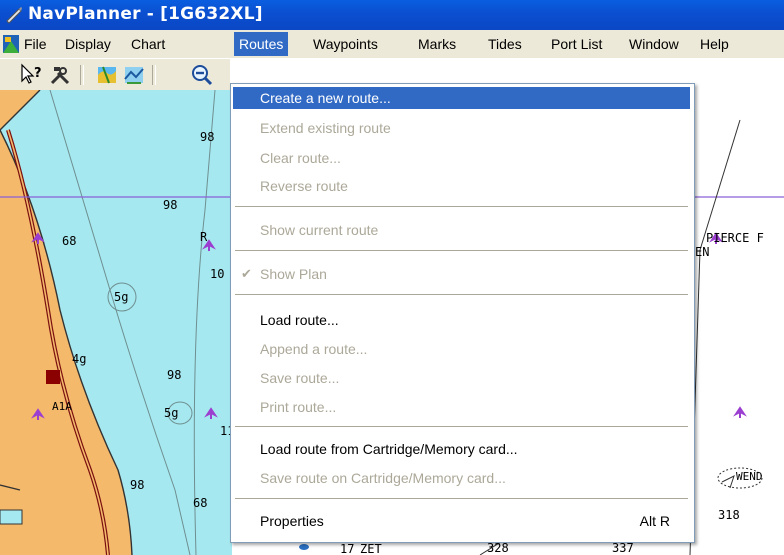 The image size is (784, 555). I want to click on zoom-out-icon, so click(202, 75).